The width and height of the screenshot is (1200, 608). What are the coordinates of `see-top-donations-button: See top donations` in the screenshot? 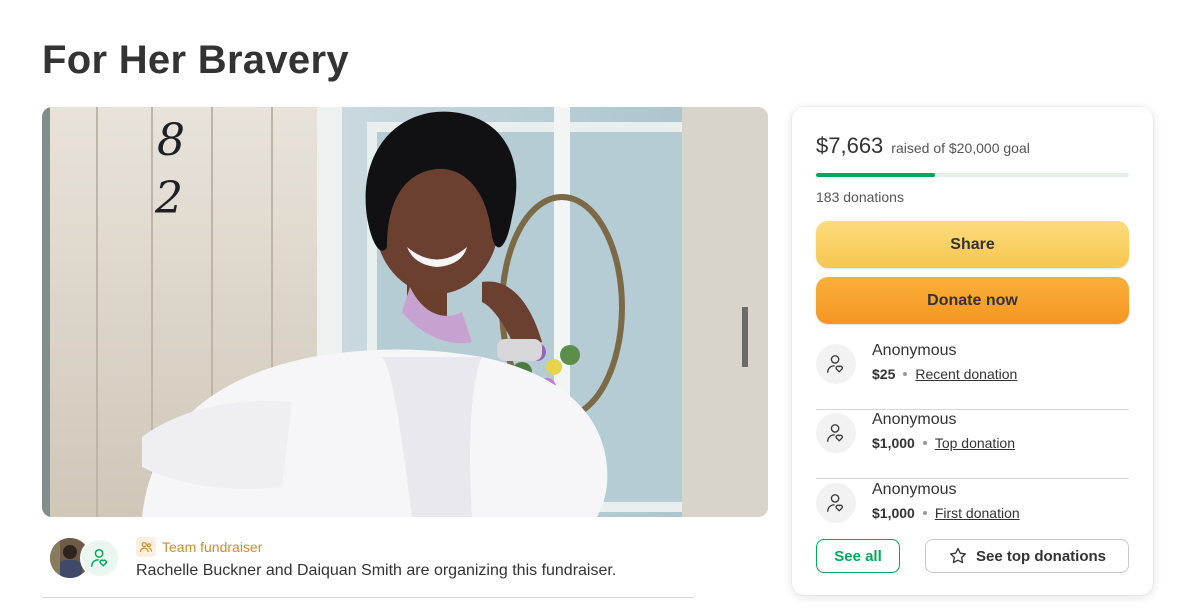 It's located at (1027, 556).